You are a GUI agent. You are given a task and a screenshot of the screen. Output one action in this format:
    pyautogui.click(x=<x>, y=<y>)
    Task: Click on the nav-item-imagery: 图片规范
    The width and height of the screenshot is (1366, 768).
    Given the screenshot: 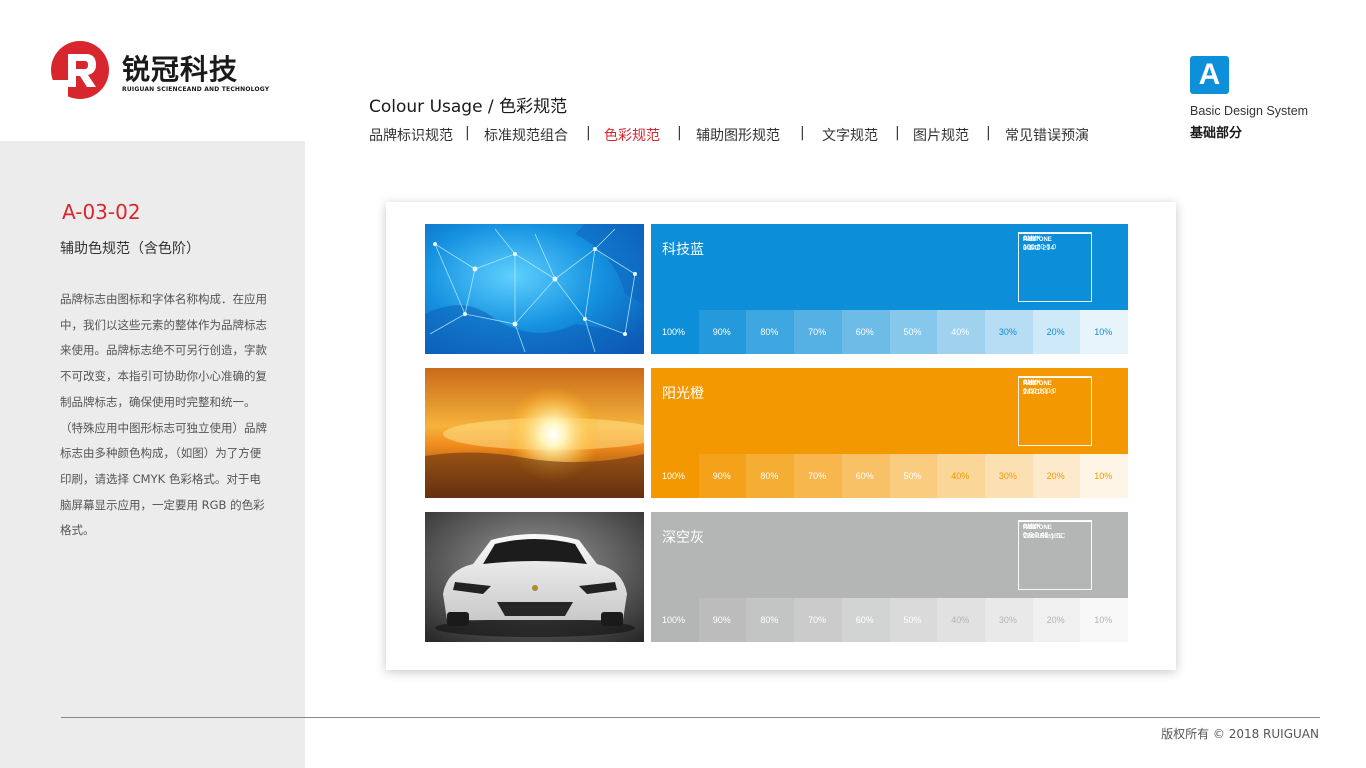 What is the action you would take?
    pyautogui.click(x=941, y=135)
    